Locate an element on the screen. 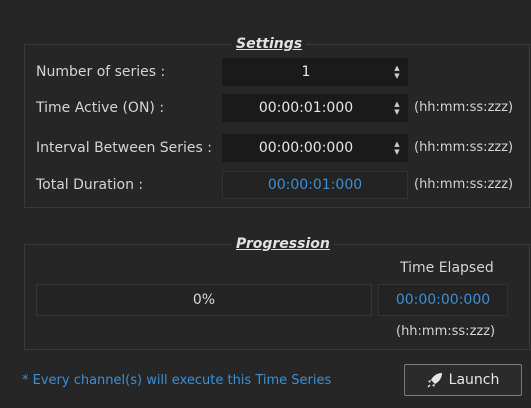 This screenshot has height=408, width=531. progression-title: Progression is located at coordinates (283, 244).